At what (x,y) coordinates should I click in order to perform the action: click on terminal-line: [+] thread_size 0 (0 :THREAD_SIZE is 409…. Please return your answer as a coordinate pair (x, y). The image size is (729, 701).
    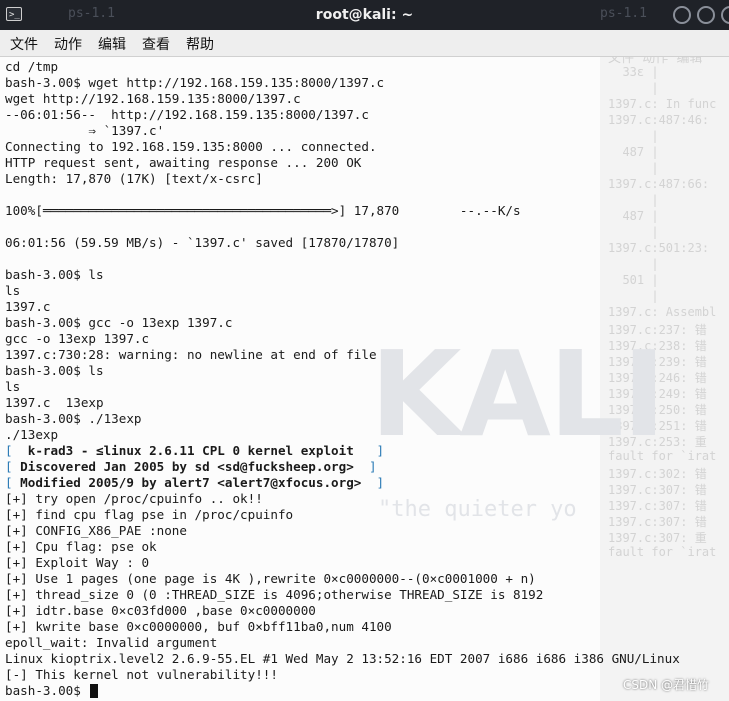
    Looking at the image, I should click on (274, 594).